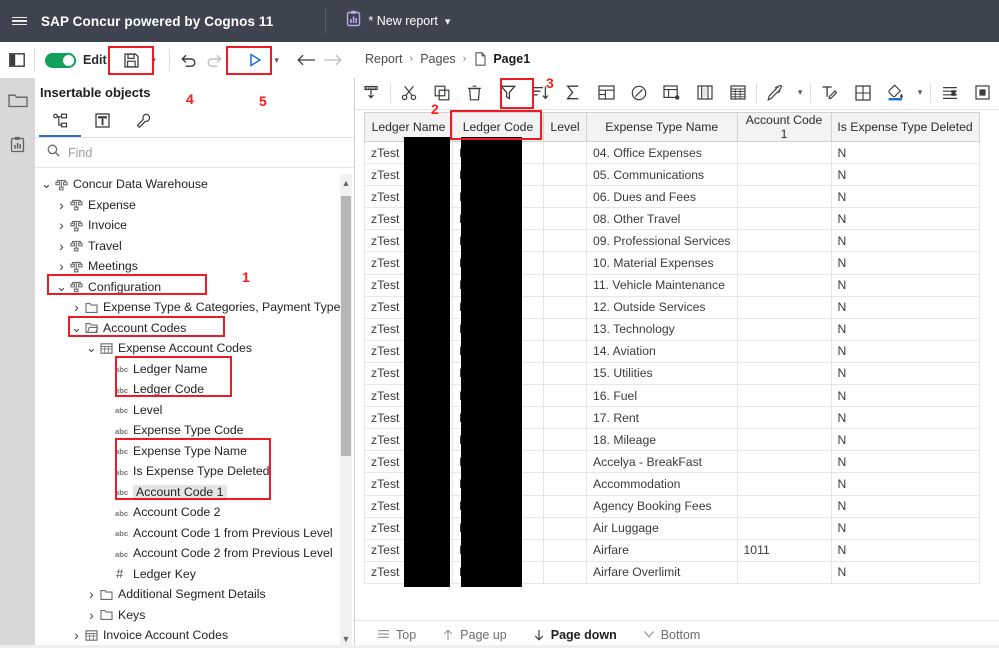 This screenshot has height=648, width=999. I want to click on filters-button, so click(507, 93).